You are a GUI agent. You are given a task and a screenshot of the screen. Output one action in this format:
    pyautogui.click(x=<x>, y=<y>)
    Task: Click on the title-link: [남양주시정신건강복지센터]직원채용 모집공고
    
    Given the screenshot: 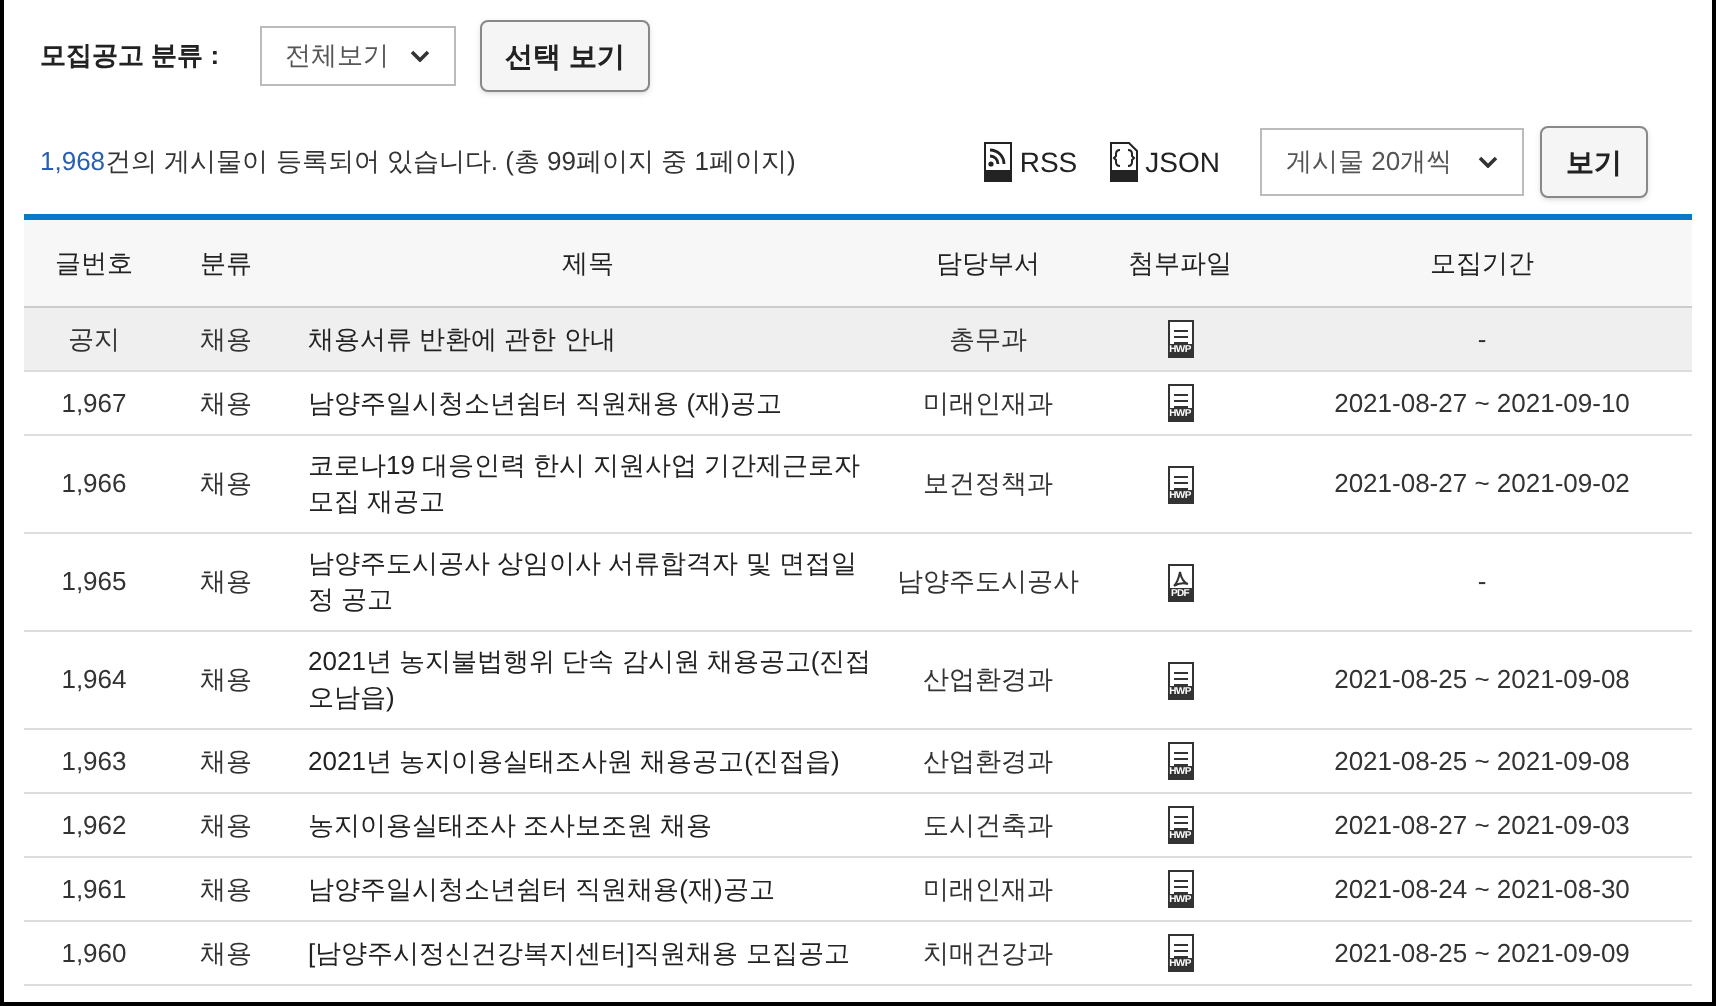 What is the action you would take?
    pyautogui.click(x=590, y=953)
    